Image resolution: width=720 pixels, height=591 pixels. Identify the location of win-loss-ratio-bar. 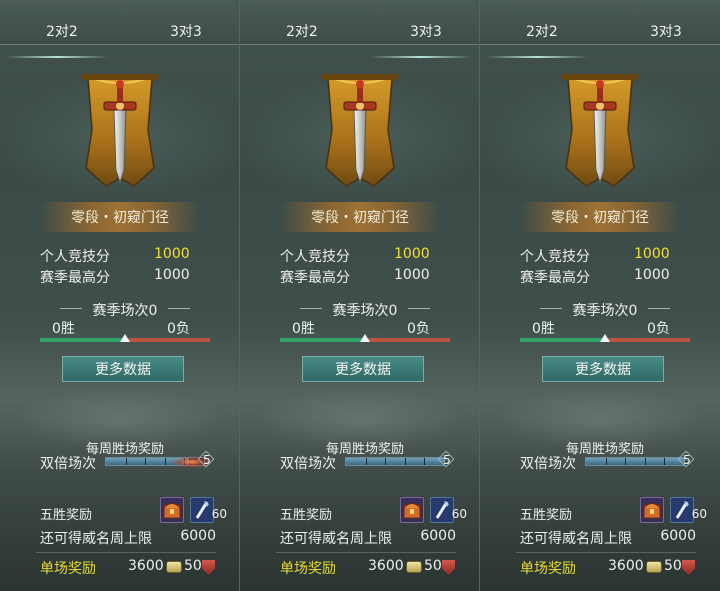
(365, 338).